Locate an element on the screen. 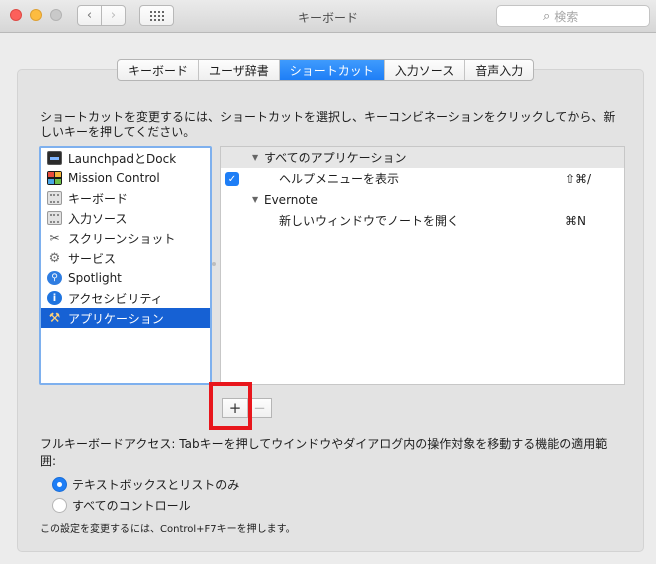  shortcut-label: ヘルプメニューを表示 is located at coordinates (339, 179).